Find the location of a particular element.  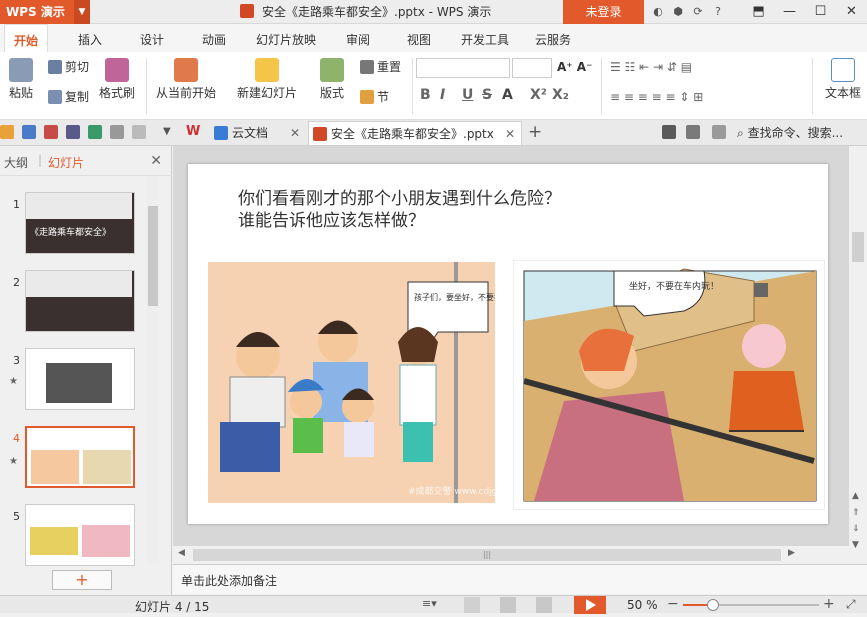

copy-button: 复制 is located at coordinates (68, 97).